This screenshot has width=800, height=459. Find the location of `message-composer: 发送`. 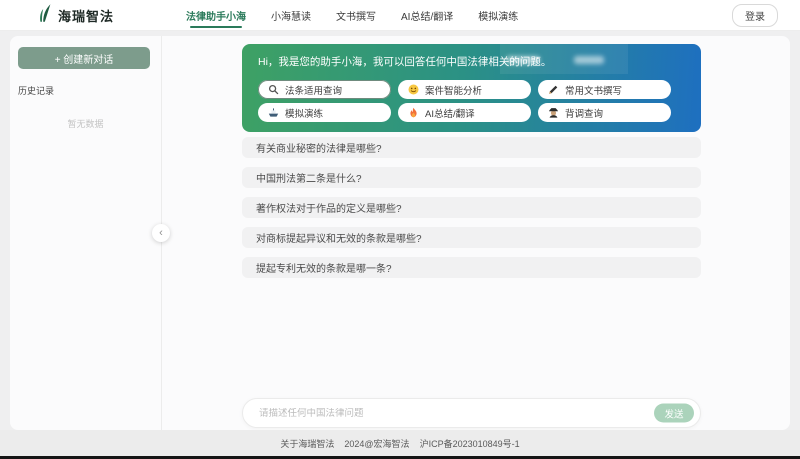

message-composer: 发送 is located at coordinates (471, 413).